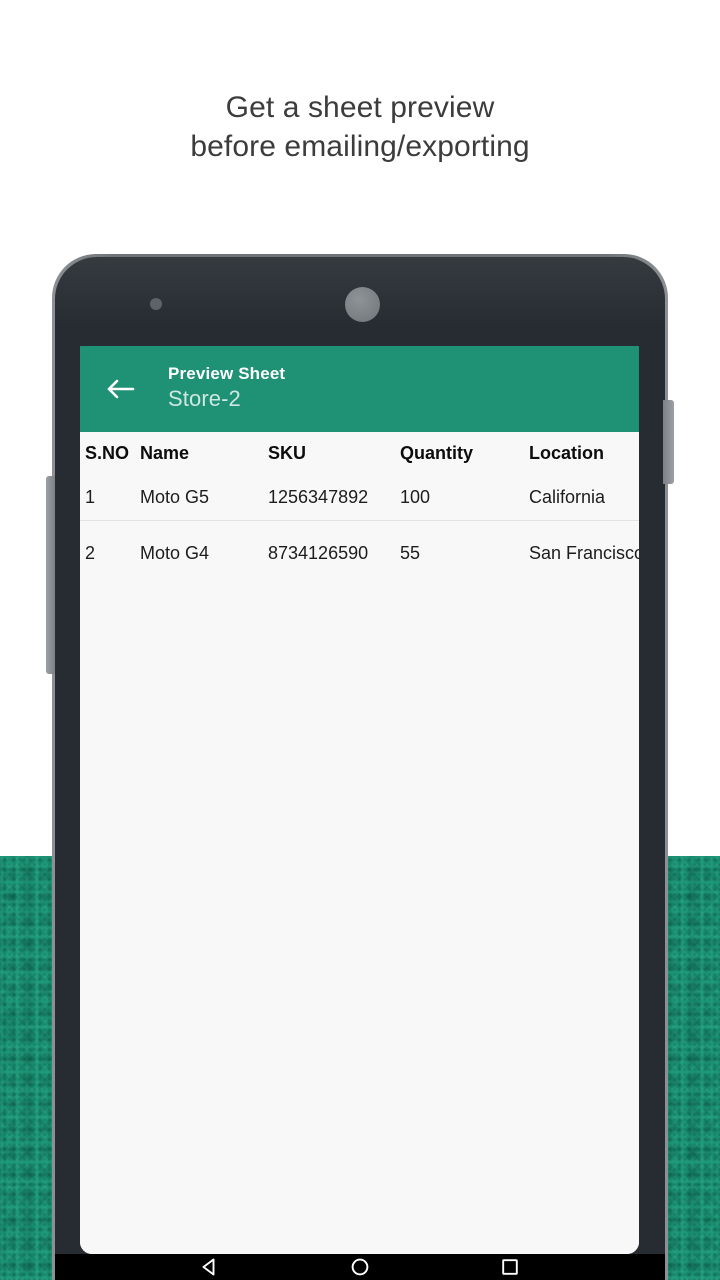  What do you see at coordinates (175, 552) in the screenshot?
I see `cell-name: Moto G4` at bounding box center [175, 552].